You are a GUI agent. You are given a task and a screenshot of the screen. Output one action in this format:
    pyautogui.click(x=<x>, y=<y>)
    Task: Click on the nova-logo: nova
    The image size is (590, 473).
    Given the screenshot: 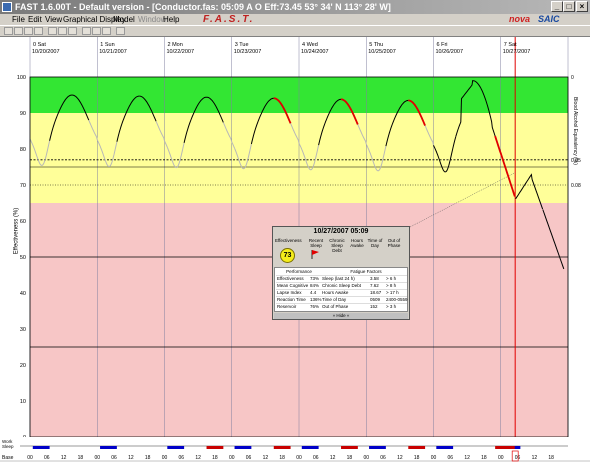 What is the action you would take?
    pyautogui.click(x=520, y=19)
    